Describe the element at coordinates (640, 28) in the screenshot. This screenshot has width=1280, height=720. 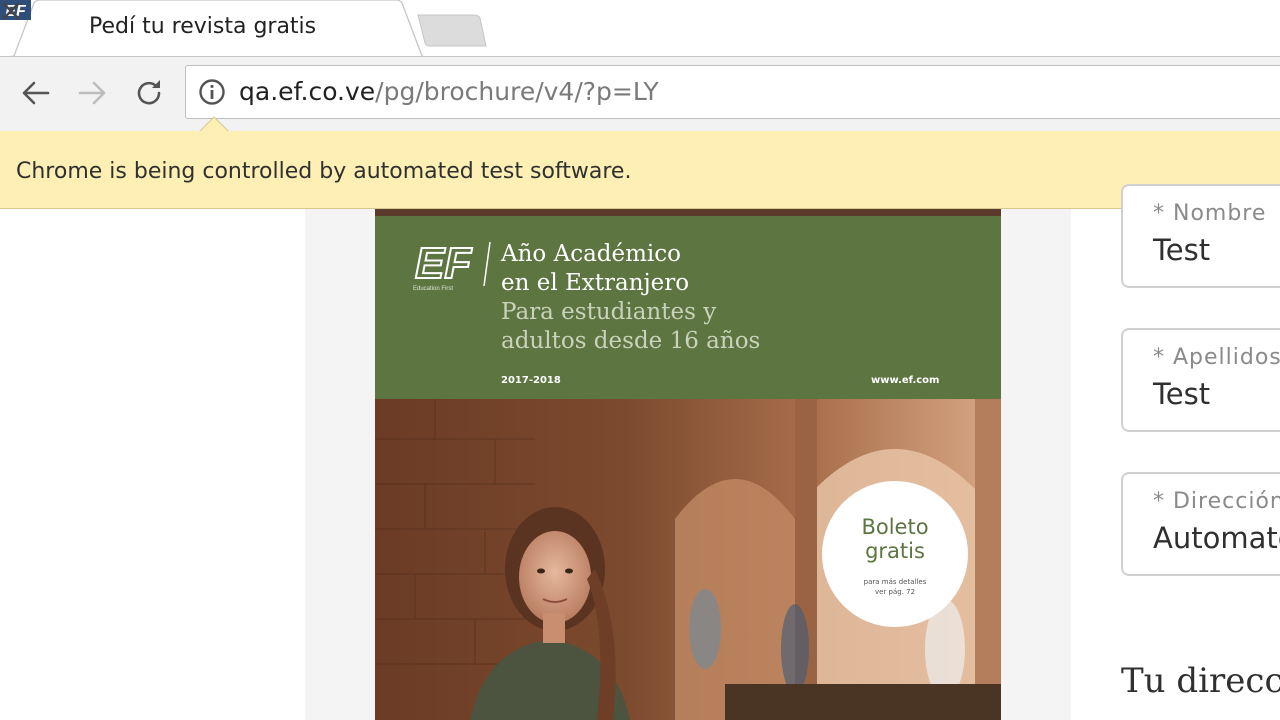
I see `tab-strip: EF Pedí tu revista gratis` at that location.